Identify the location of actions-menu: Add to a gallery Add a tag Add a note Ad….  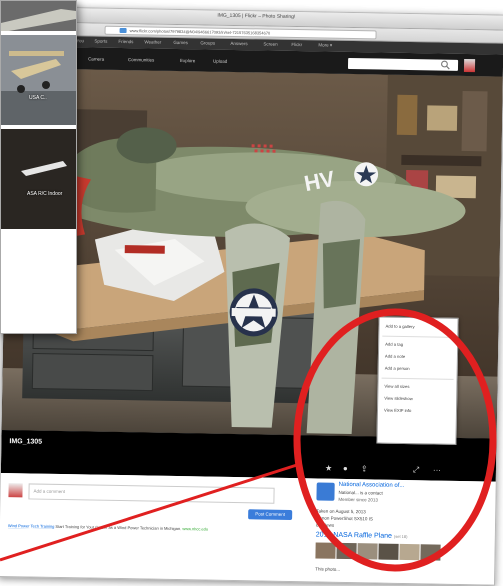
(417, 380).